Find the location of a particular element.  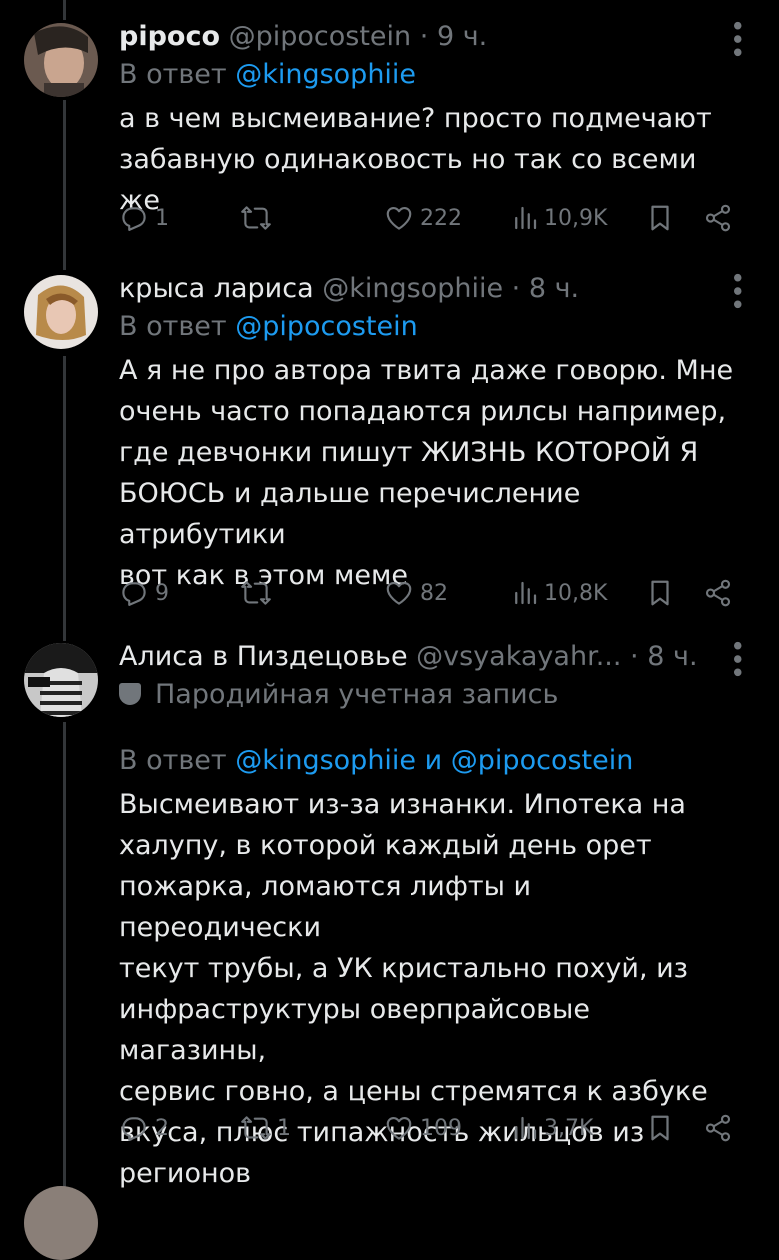

text-line: очень часто попадаются рилсы например, is located at coordinates (423, 411).